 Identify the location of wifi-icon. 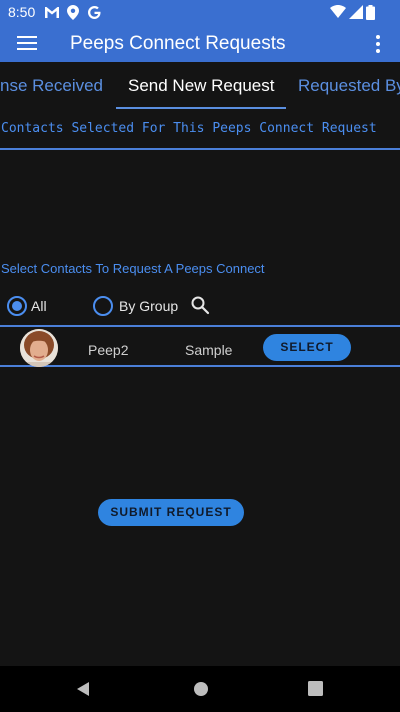
(338, 11).